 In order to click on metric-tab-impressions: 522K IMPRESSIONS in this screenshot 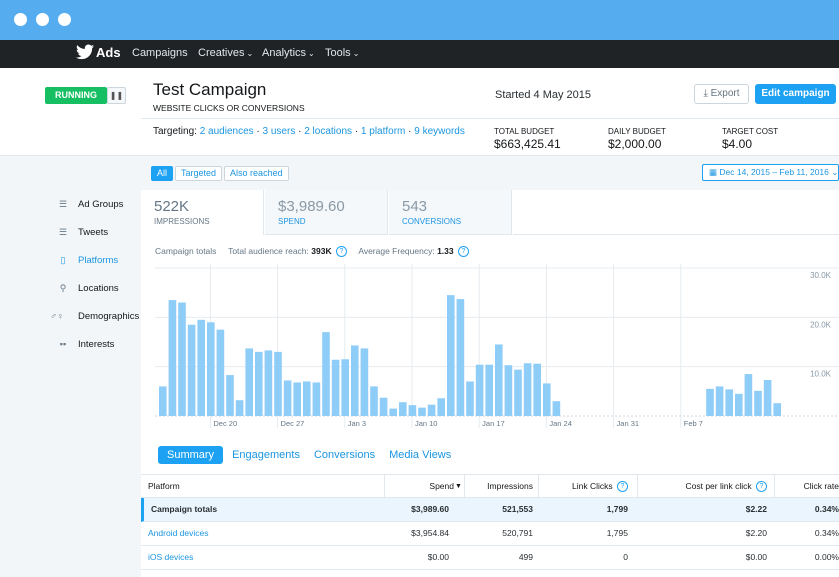, I will do `click(202, 212)`.